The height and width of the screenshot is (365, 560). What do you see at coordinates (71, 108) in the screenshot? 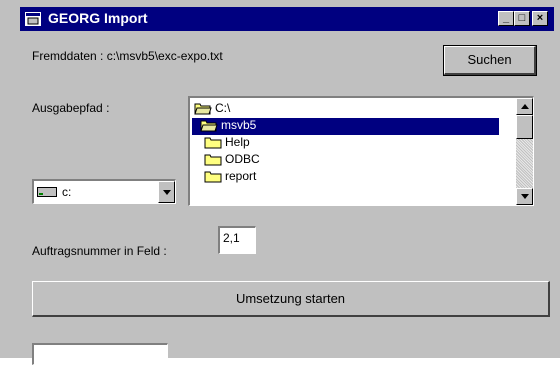
I see `output-path-label: Ausgabepfad :` at bounding box center [71, 108].